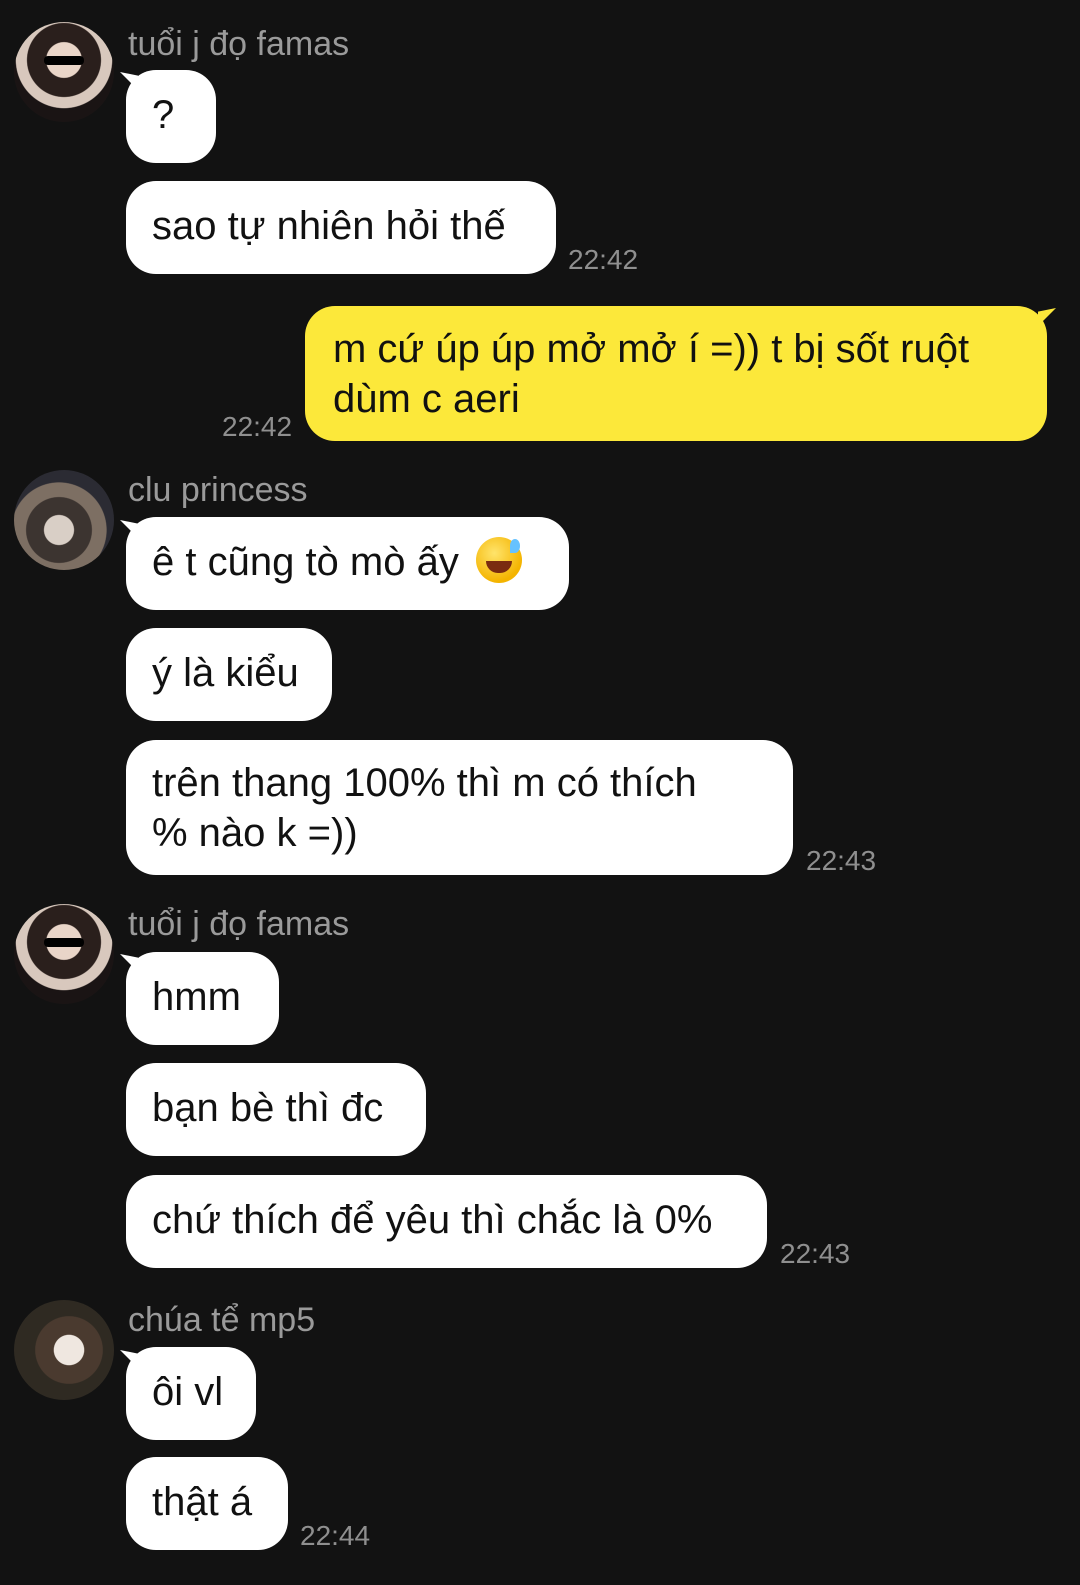 The image size is (1080, 1585). What do you see at coordinates (225, 673) in the screenshot?
I see `message-text: ý là kiểu` at bounding box center [225, 673].